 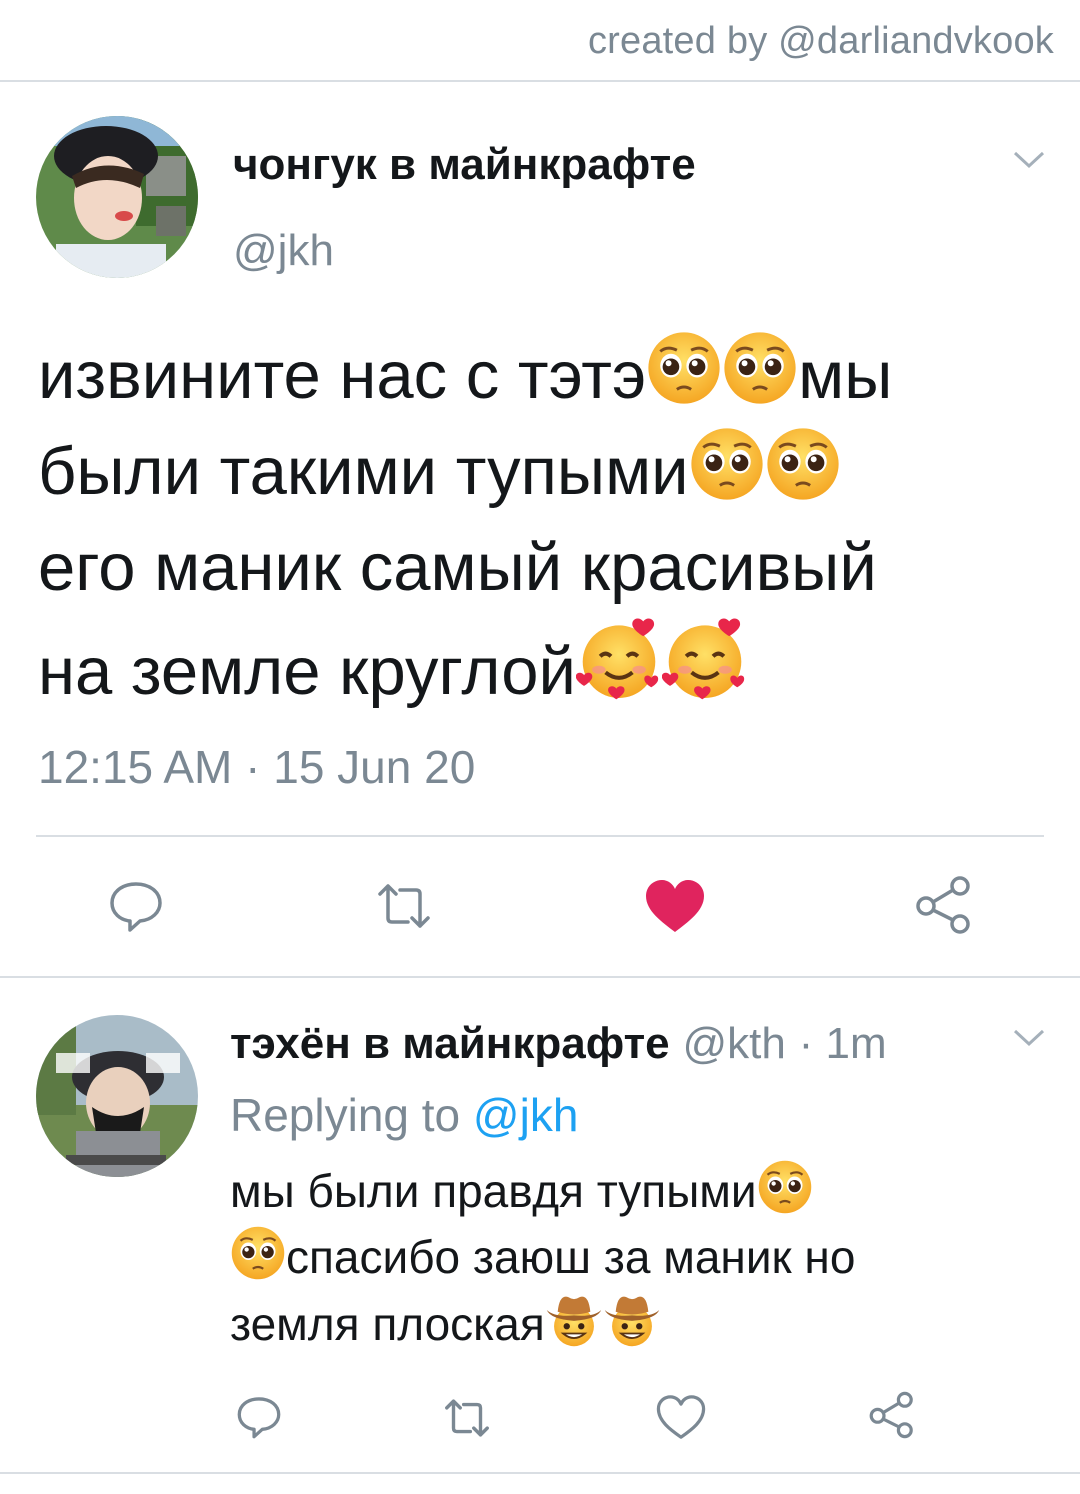 I want to click on share-icon, so click(x=944, y=905).